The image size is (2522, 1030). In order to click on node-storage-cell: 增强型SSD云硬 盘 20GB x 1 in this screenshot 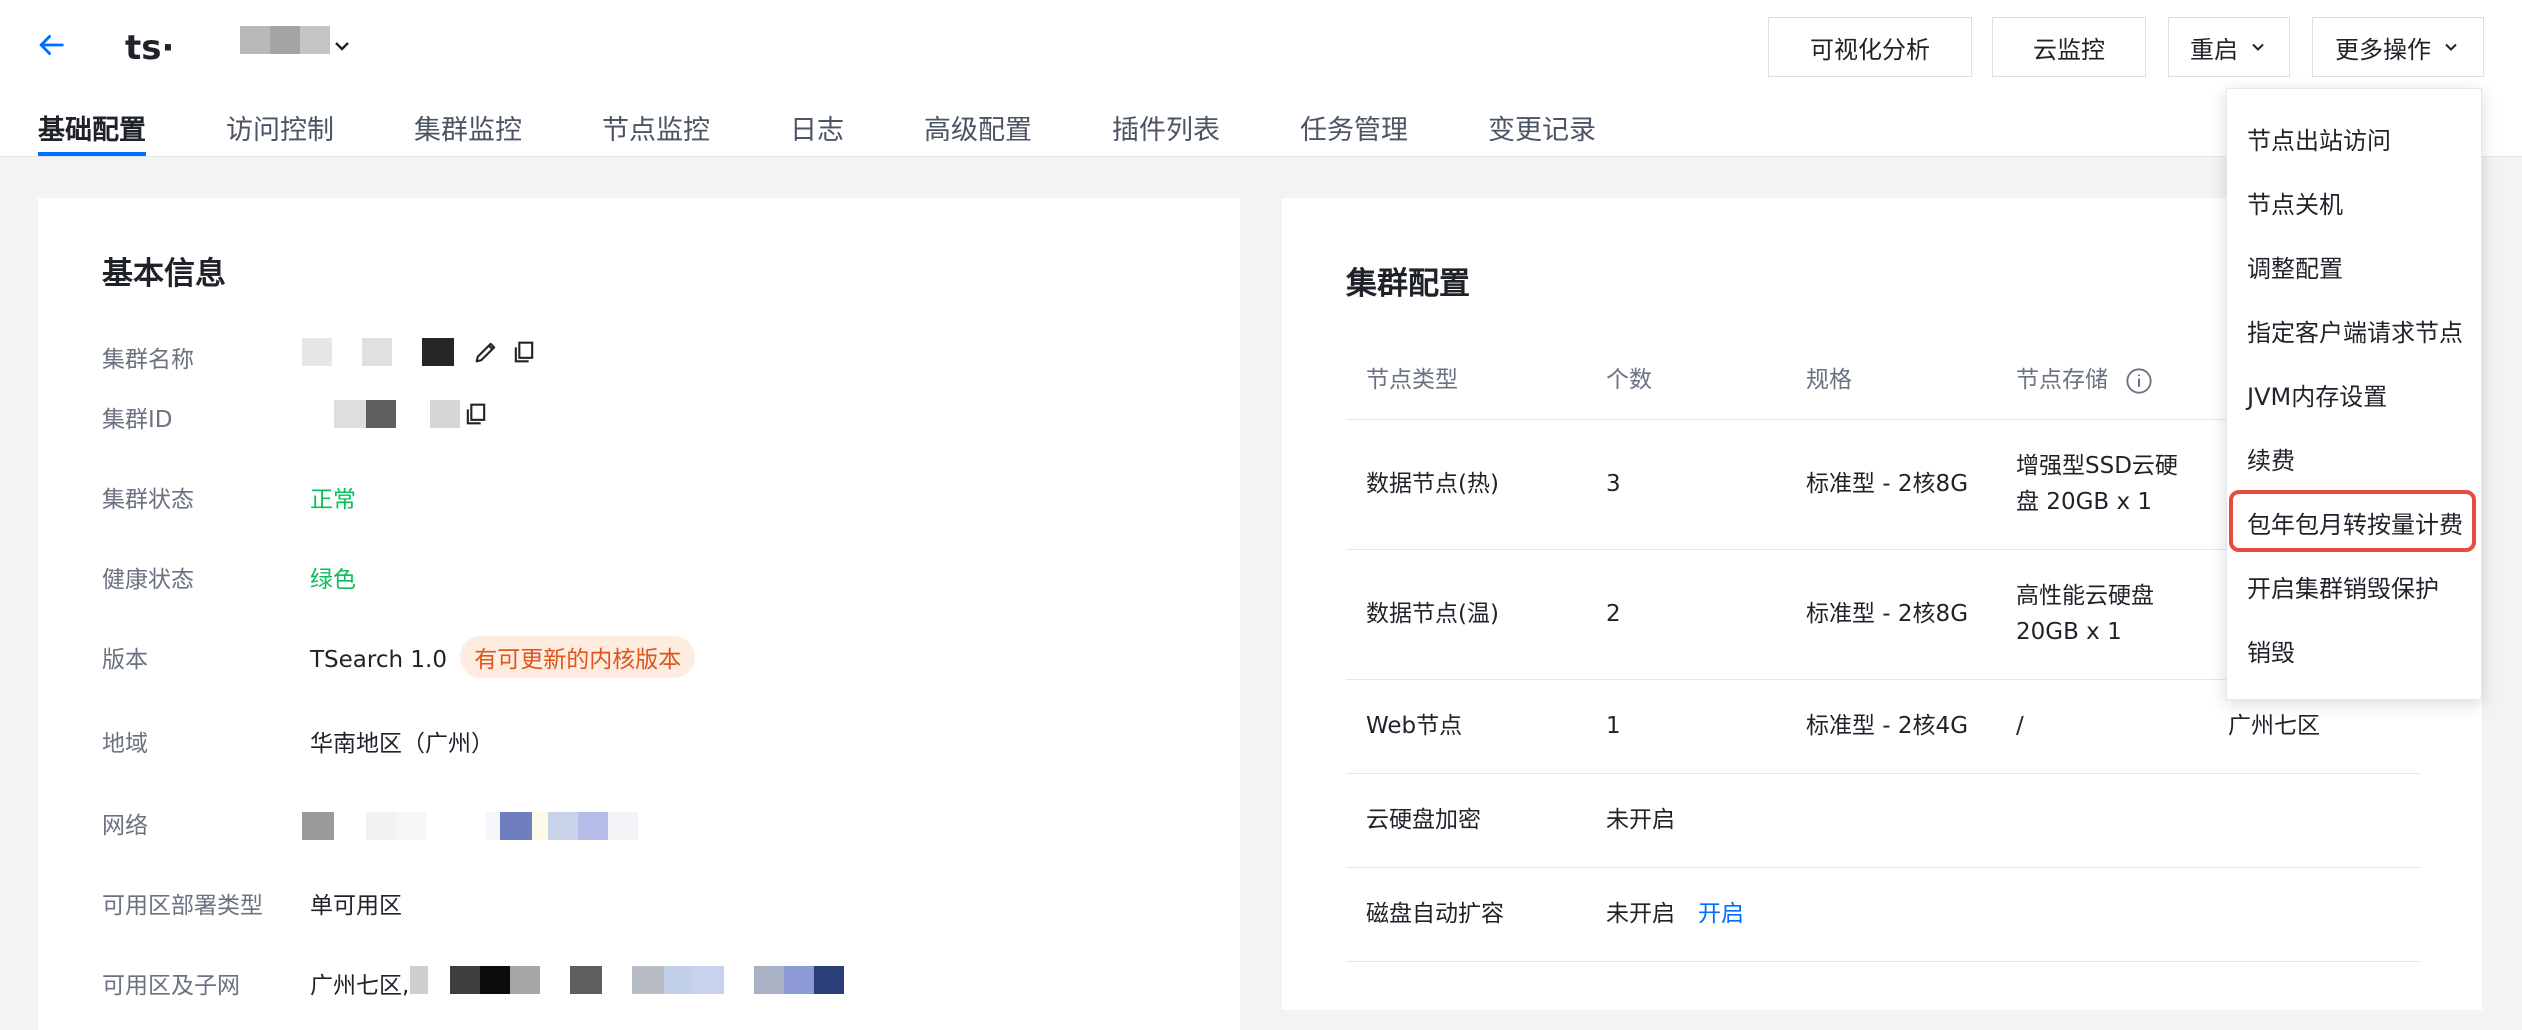, I will do `click(2097, 484)`.